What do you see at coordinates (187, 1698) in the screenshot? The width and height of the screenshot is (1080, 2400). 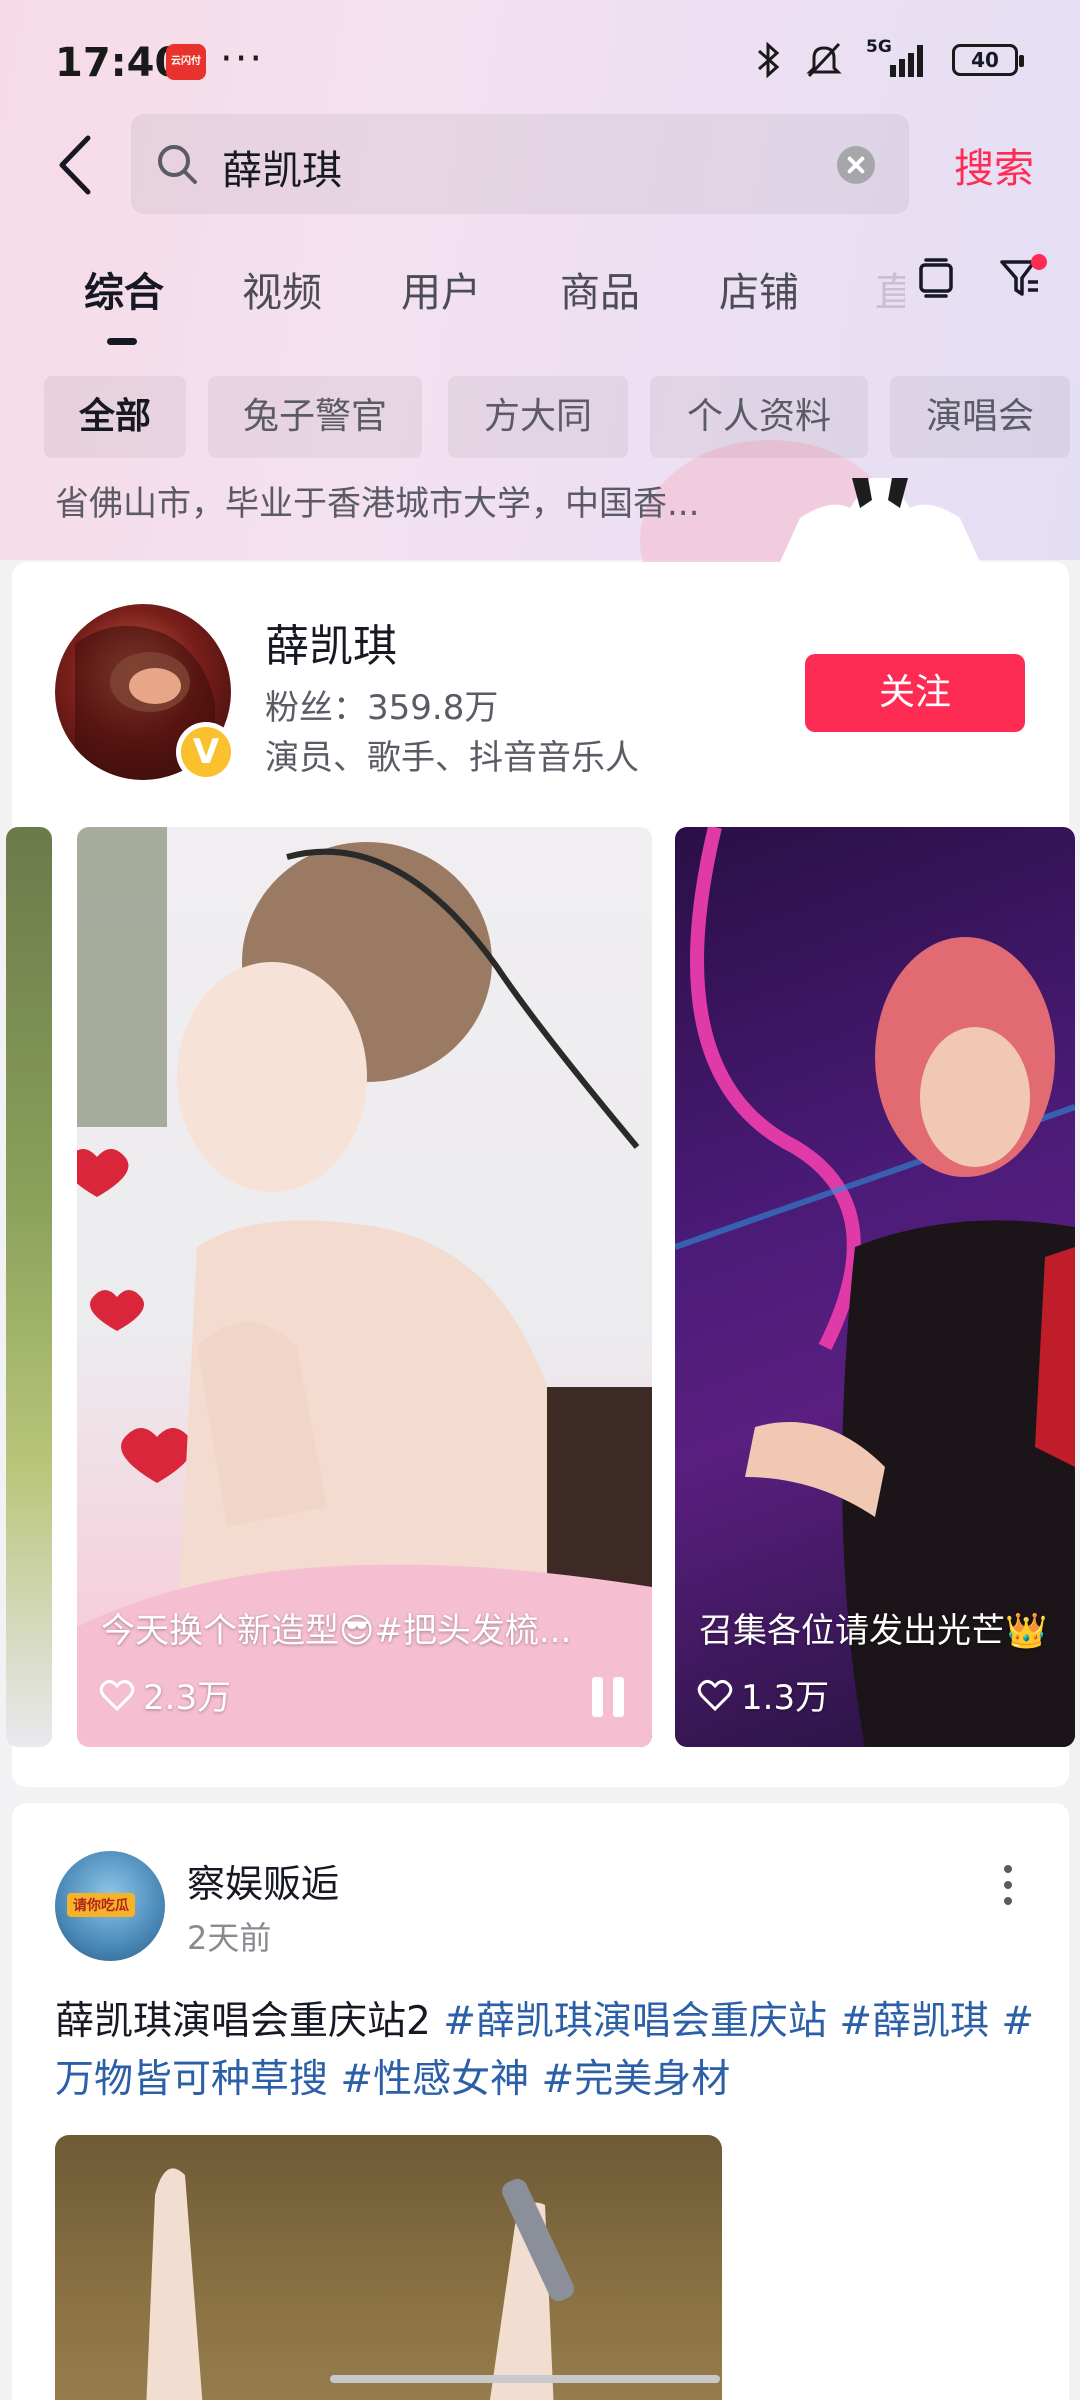 I see `video-likes-count: 2.3万` at bounding box center [187, 1698].